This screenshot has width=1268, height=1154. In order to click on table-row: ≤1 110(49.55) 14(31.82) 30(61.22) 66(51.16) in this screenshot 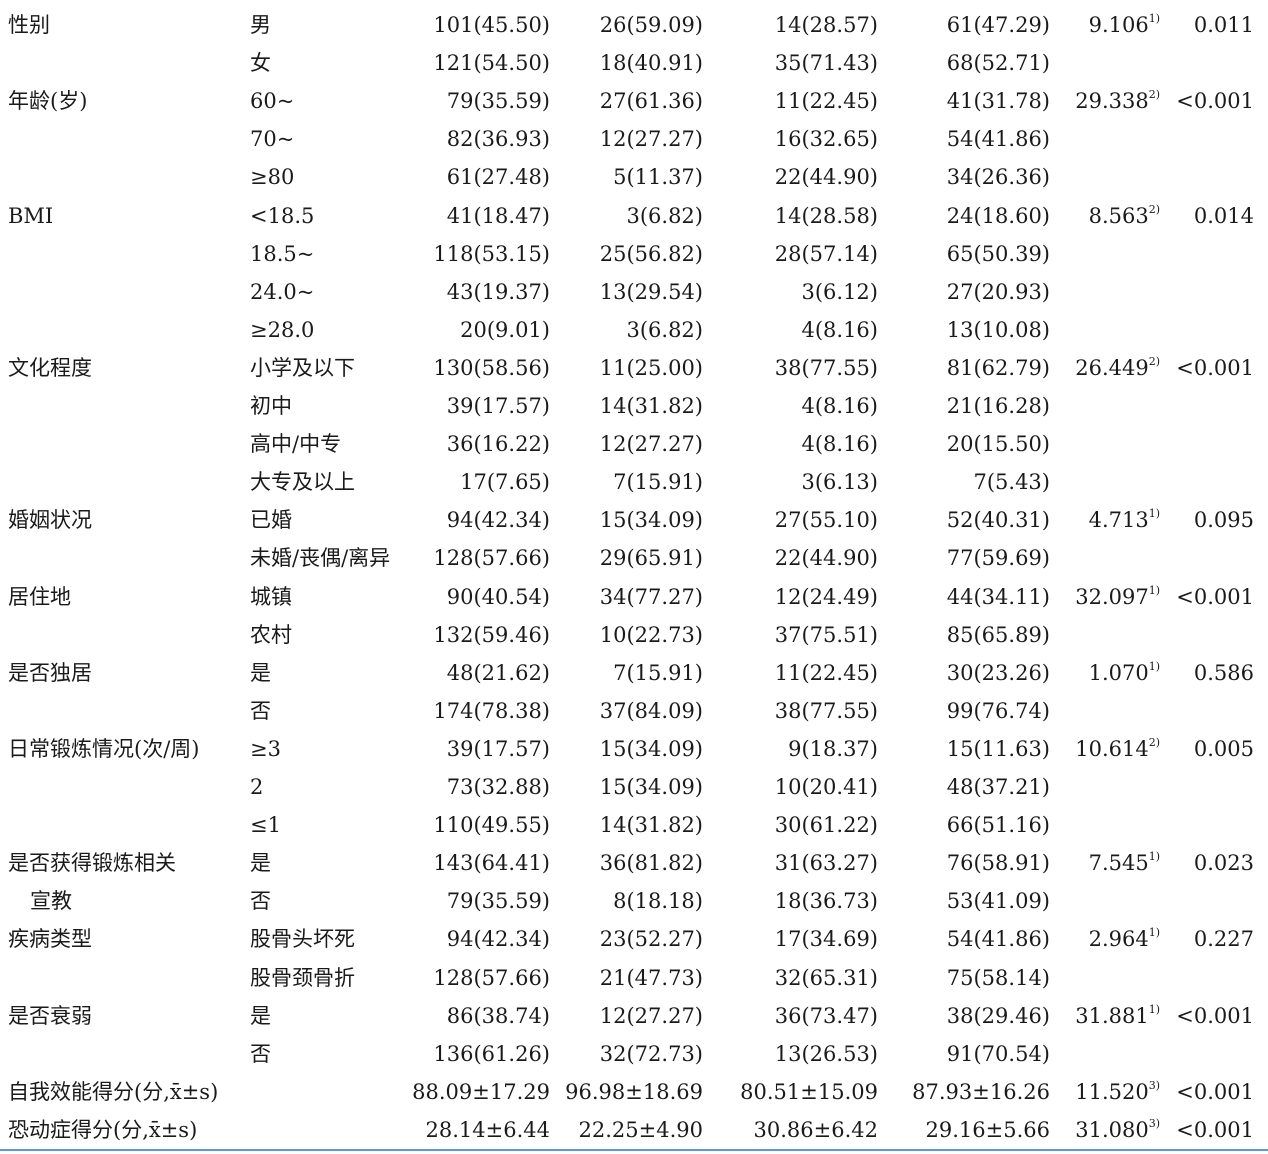, I will do `click(634, 825)`.